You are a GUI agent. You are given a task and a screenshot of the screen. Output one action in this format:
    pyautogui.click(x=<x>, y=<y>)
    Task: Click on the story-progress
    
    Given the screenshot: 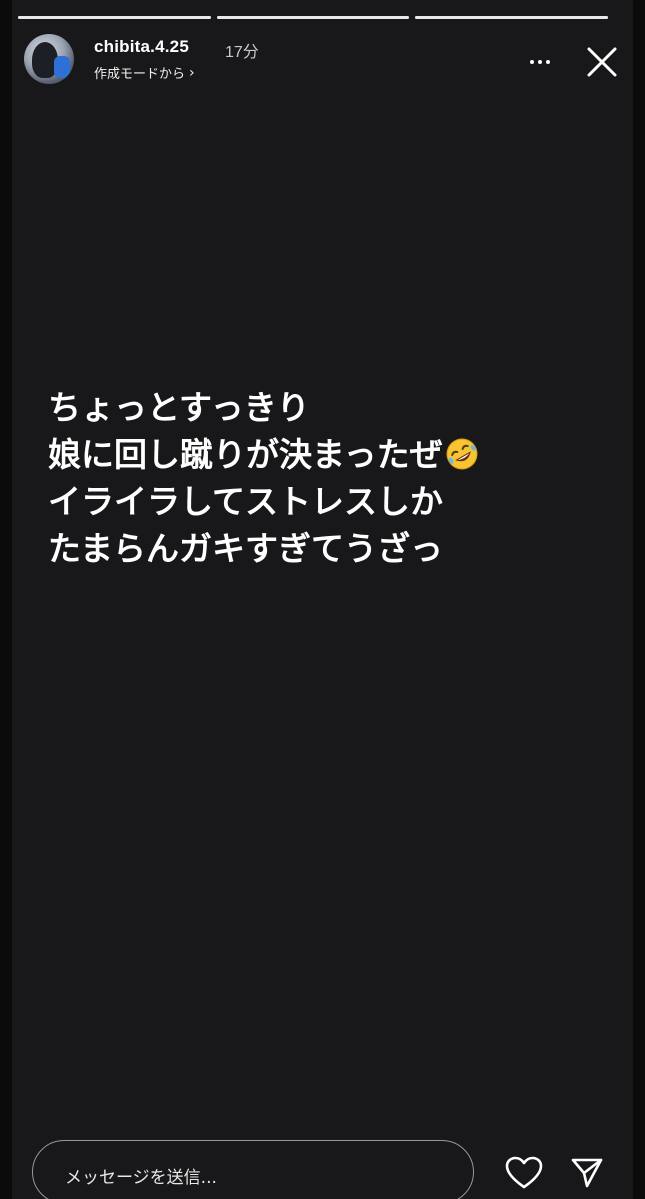 What is the action you would take?
    pyautogui.click(x=313, y=18)
    